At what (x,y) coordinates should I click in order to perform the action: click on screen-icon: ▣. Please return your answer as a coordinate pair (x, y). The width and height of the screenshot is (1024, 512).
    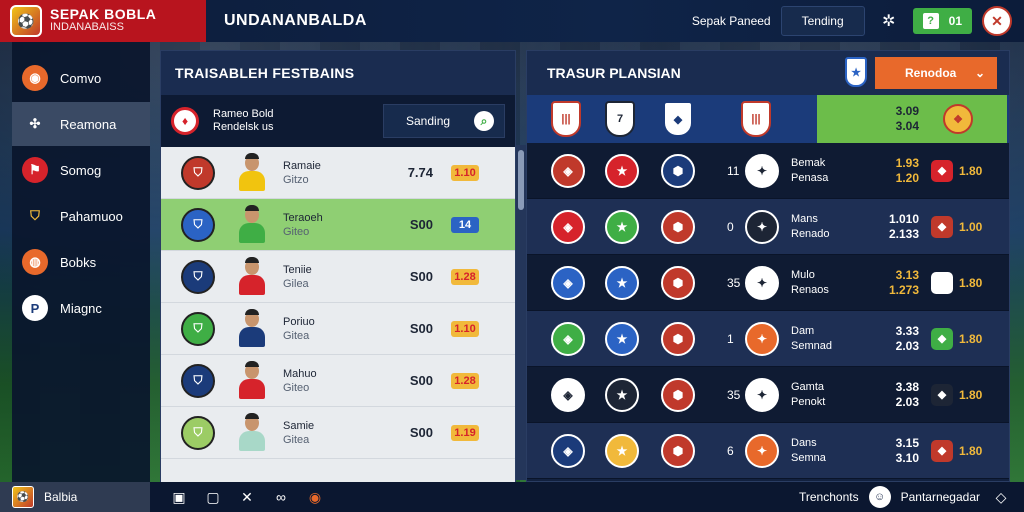
    Looking at the image, I should click on (179, 497).